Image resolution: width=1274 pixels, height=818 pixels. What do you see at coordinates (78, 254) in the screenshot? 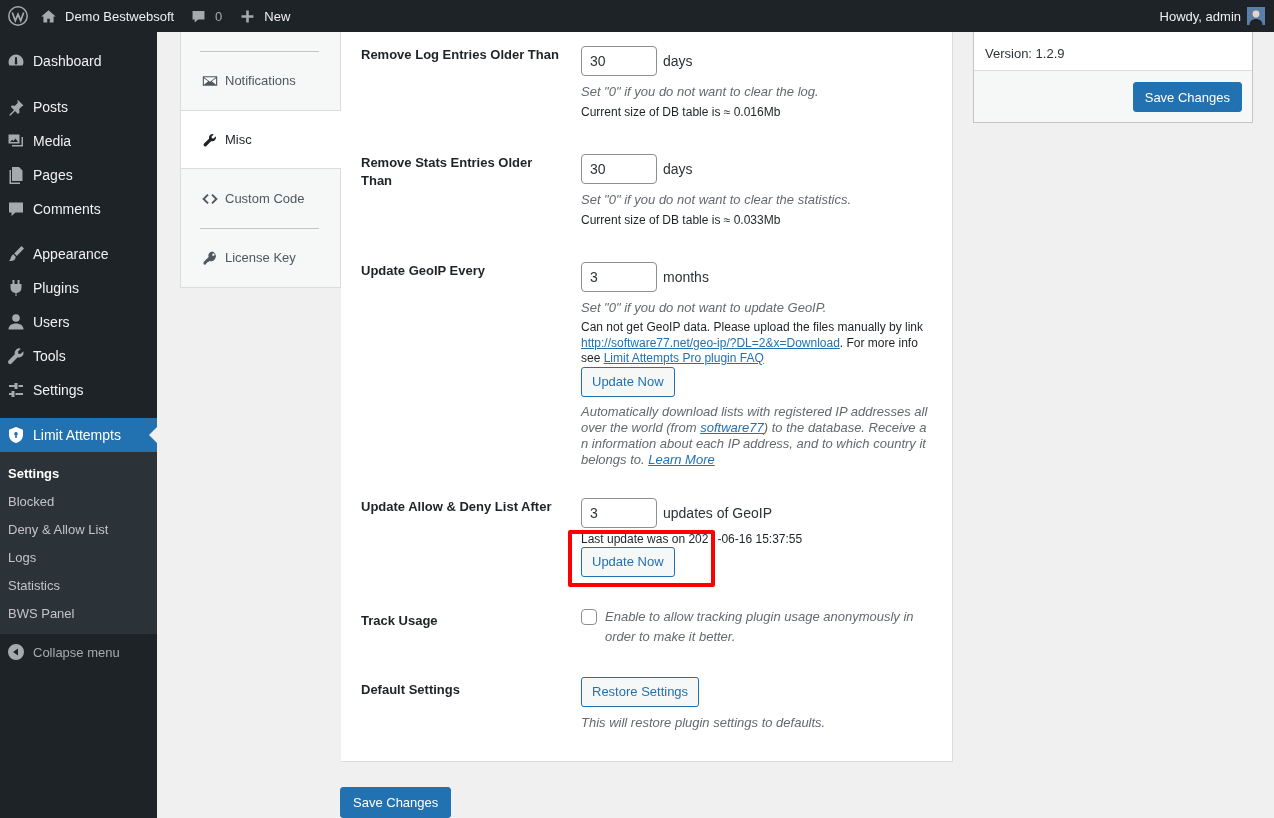
I see `sidebar-menu-item: Appearance` at bounding box center [78, 254].